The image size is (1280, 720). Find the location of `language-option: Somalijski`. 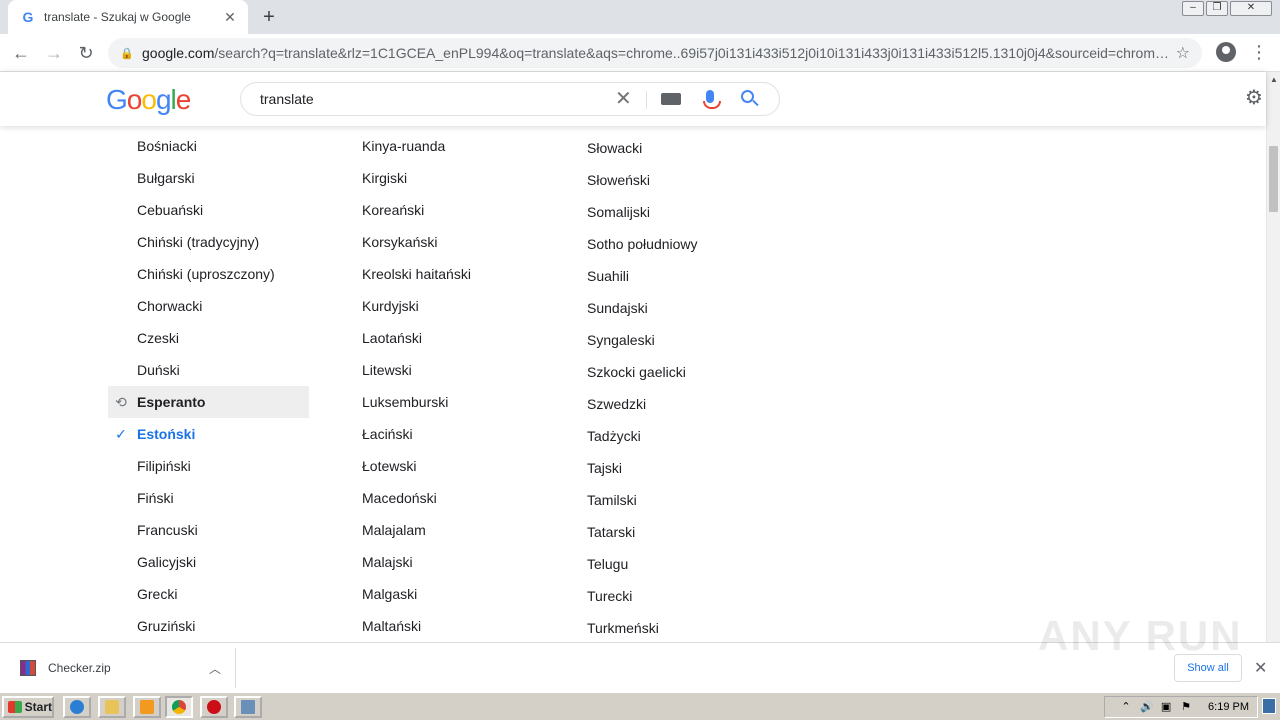

language-option: Somalijski is located at coordinates (668, 212).